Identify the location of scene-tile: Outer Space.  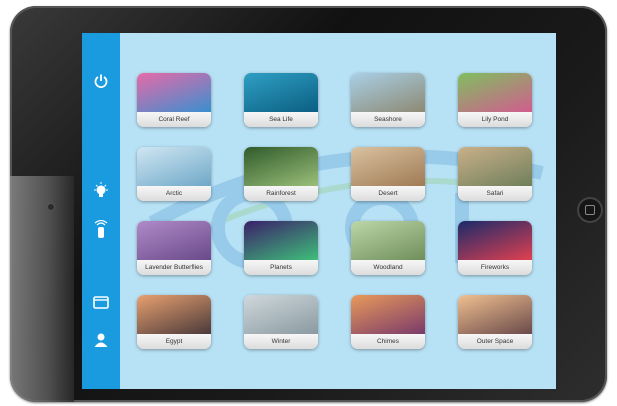
(495, 322).